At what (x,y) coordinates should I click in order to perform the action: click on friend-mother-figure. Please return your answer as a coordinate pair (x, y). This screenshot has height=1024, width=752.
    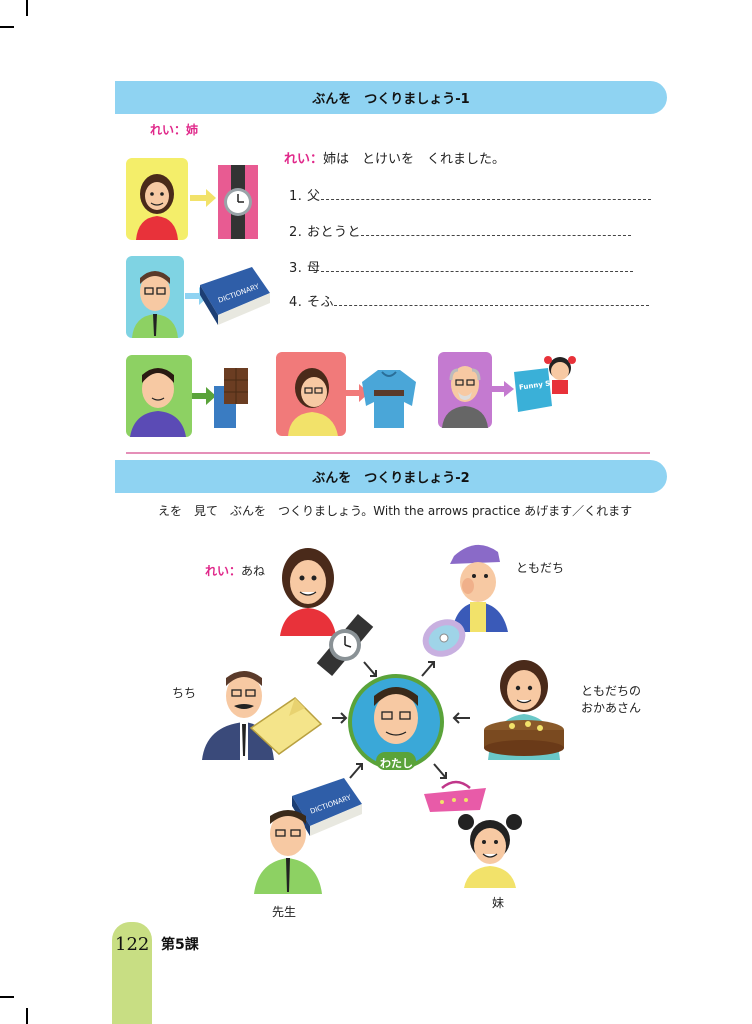
    Looking at the image, I should click on (524, 710).